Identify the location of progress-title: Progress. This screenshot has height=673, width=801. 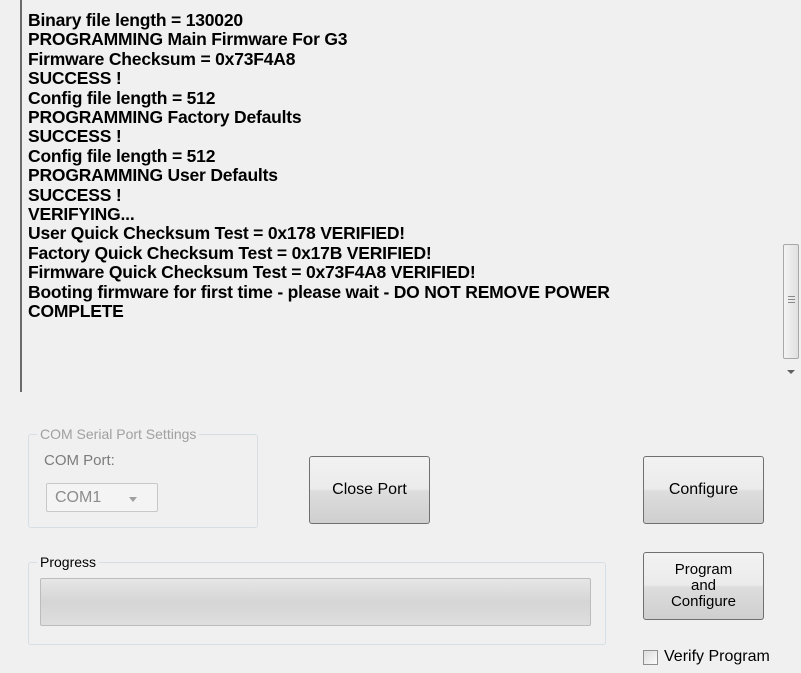
(68, 562).